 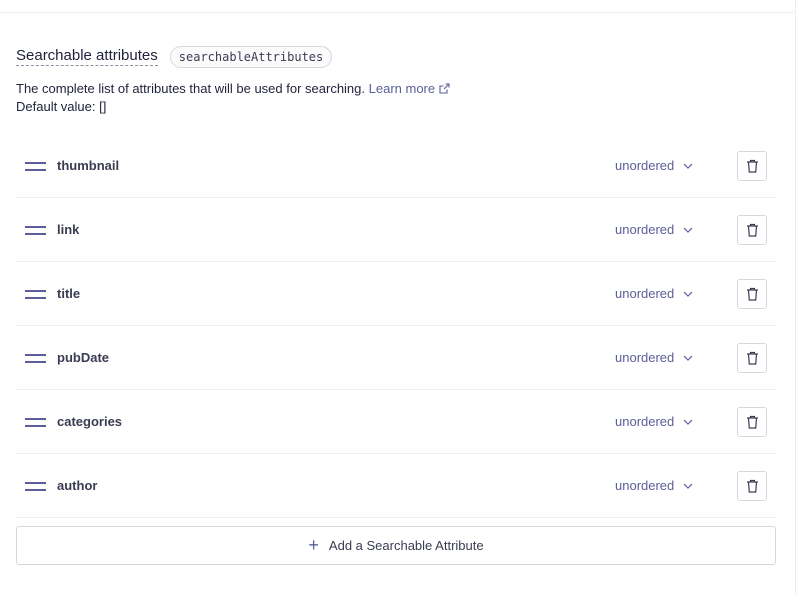 I want to click on section-title: Searchable attributes, so click(x=87, y=56).